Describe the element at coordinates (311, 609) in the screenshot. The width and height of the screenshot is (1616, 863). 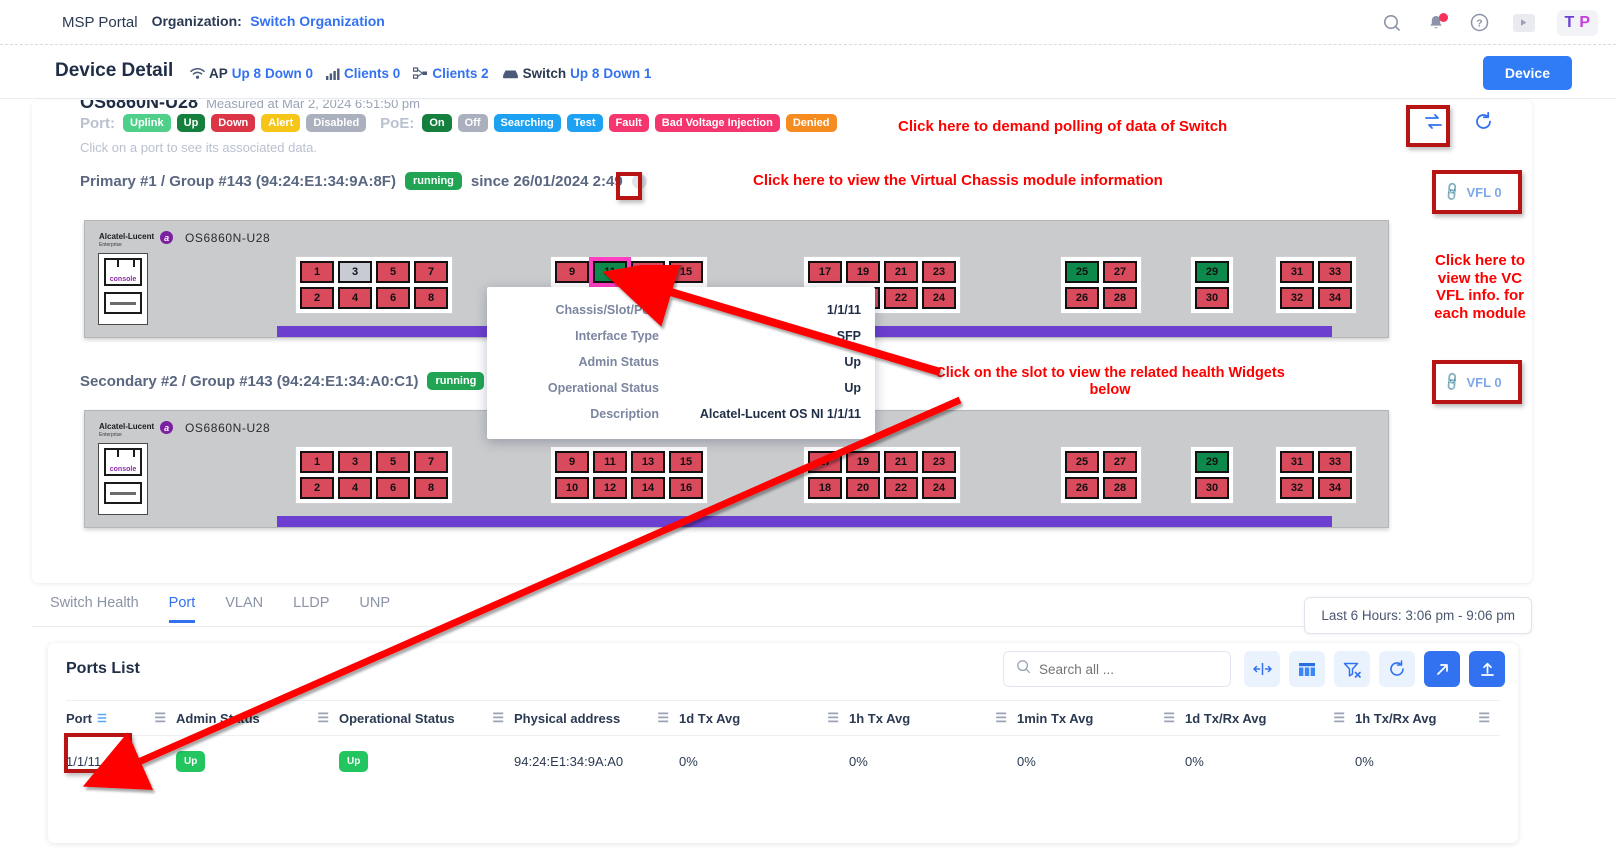
I see `tab-lldp: LLDP` at that location.